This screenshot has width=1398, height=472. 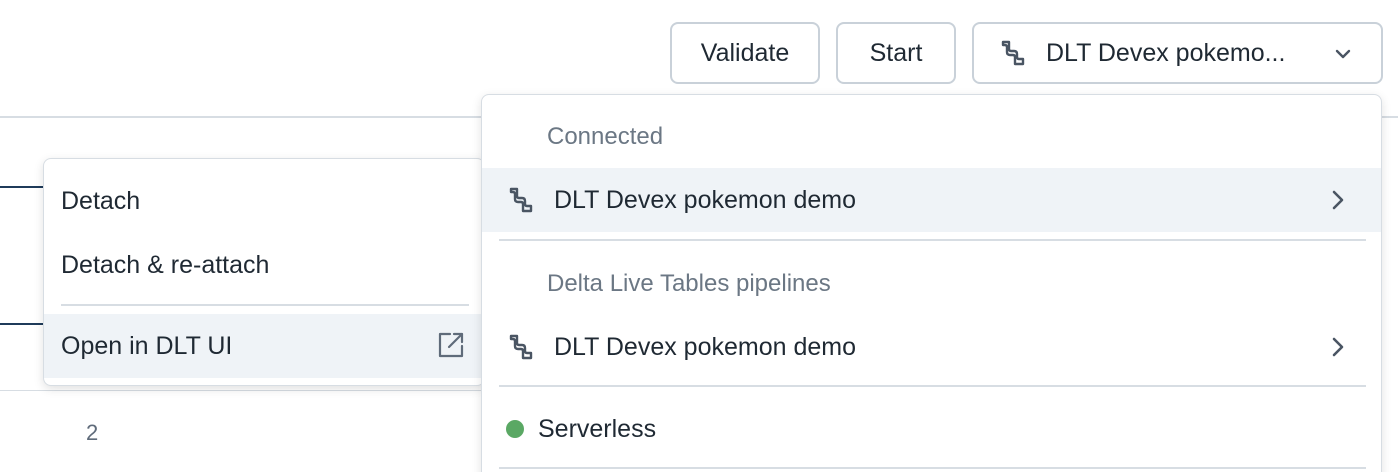 I want to click on menu-item-label: Detach, so click(x=101, y=200).